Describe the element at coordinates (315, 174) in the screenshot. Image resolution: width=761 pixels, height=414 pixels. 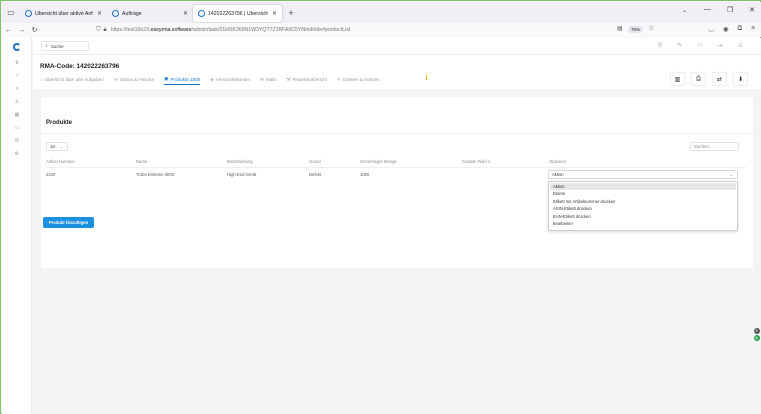
I see `cell-grund: Defekt` at that location.